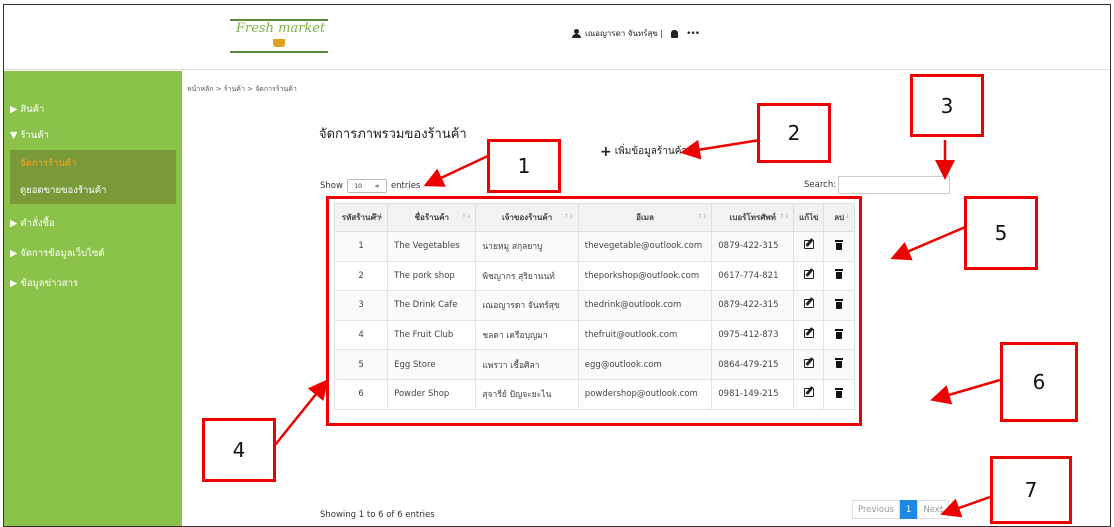  Describe the element at coordinates (358, 186) in the screenshot. I see `entries-value: 10` at that location.